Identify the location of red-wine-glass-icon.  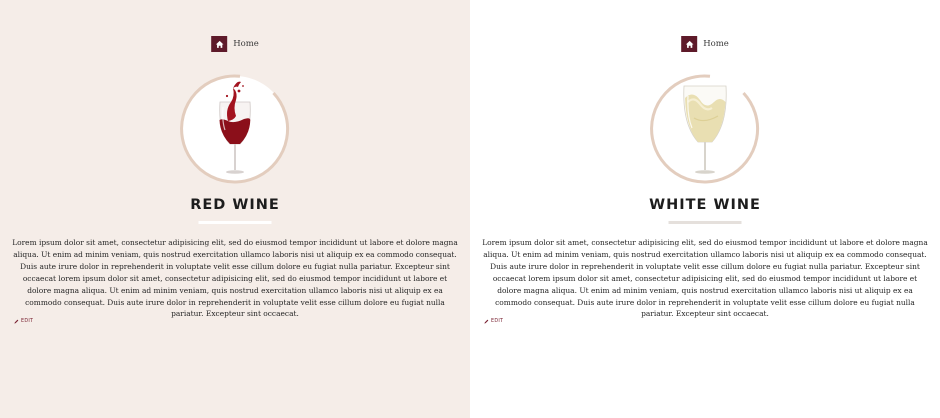
(235, 129).